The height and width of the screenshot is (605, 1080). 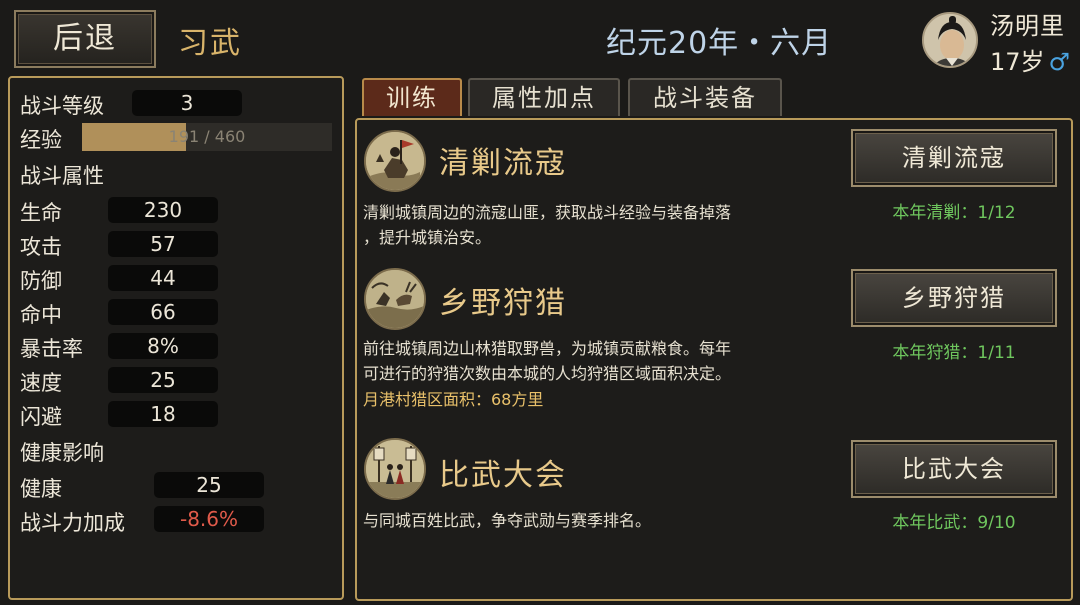 What do you see at coordinates (954, 298) in the screenshot?
I see `hunting-button: 乡野狩猎` at bounding box center [954, 298].